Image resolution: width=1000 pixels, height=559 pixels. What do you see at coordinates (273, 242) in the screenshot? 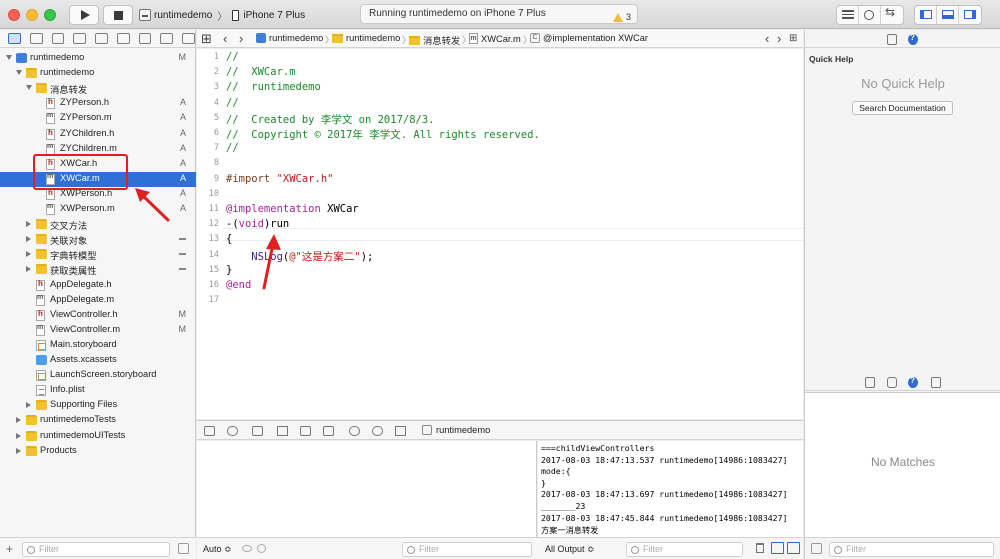
I see `annotation-arrowhead-code` at bounding box center [273, 242].